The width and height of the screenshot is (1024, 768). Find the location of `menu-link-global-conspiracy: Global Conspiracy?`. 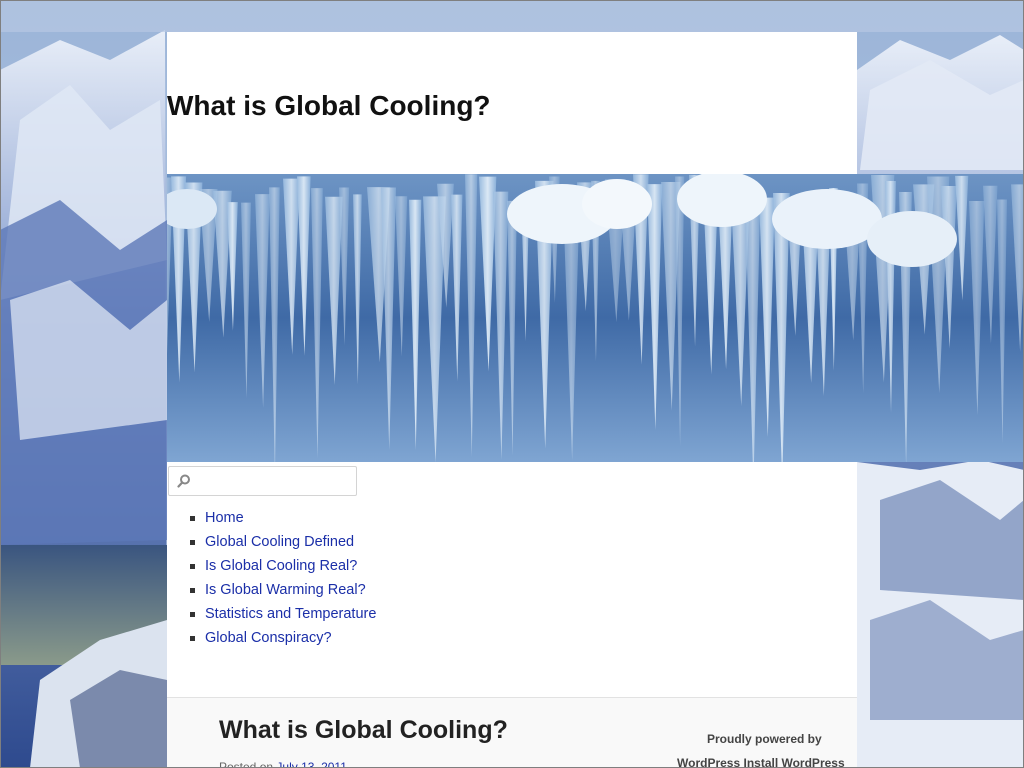

menu-link-global-conspiracy: Global Conspiracy? is located at coordinates (268, 638).